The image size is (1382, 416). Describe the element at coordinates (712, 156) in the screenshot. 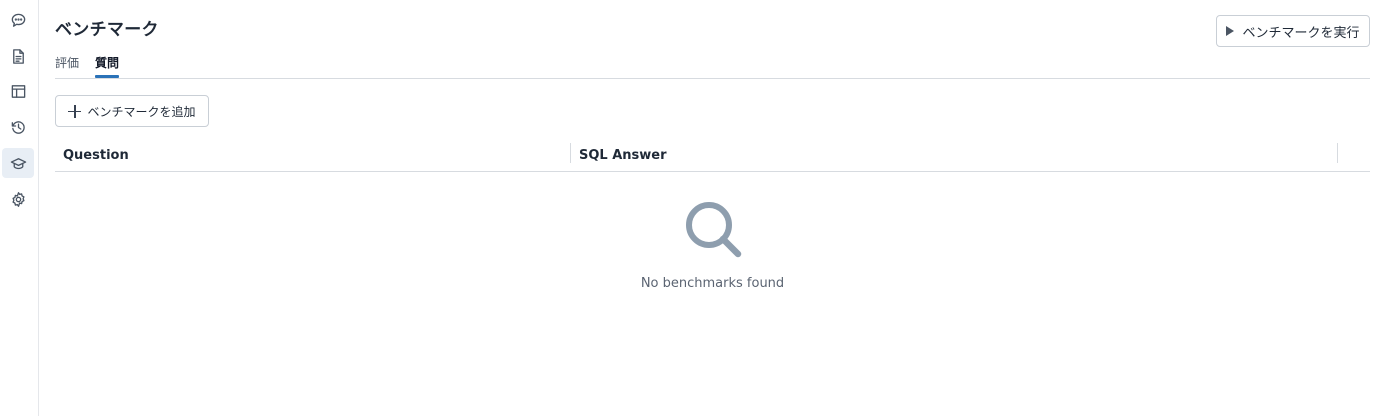

I see `table-header: Question SQL Answer` at that location.